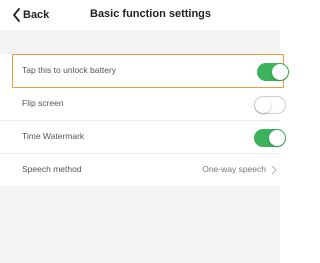 The image size is (320, 263). Describe the element at coordinates (53, 136) in the screenshot. I see `setting-label: Time Watermark` at that location.